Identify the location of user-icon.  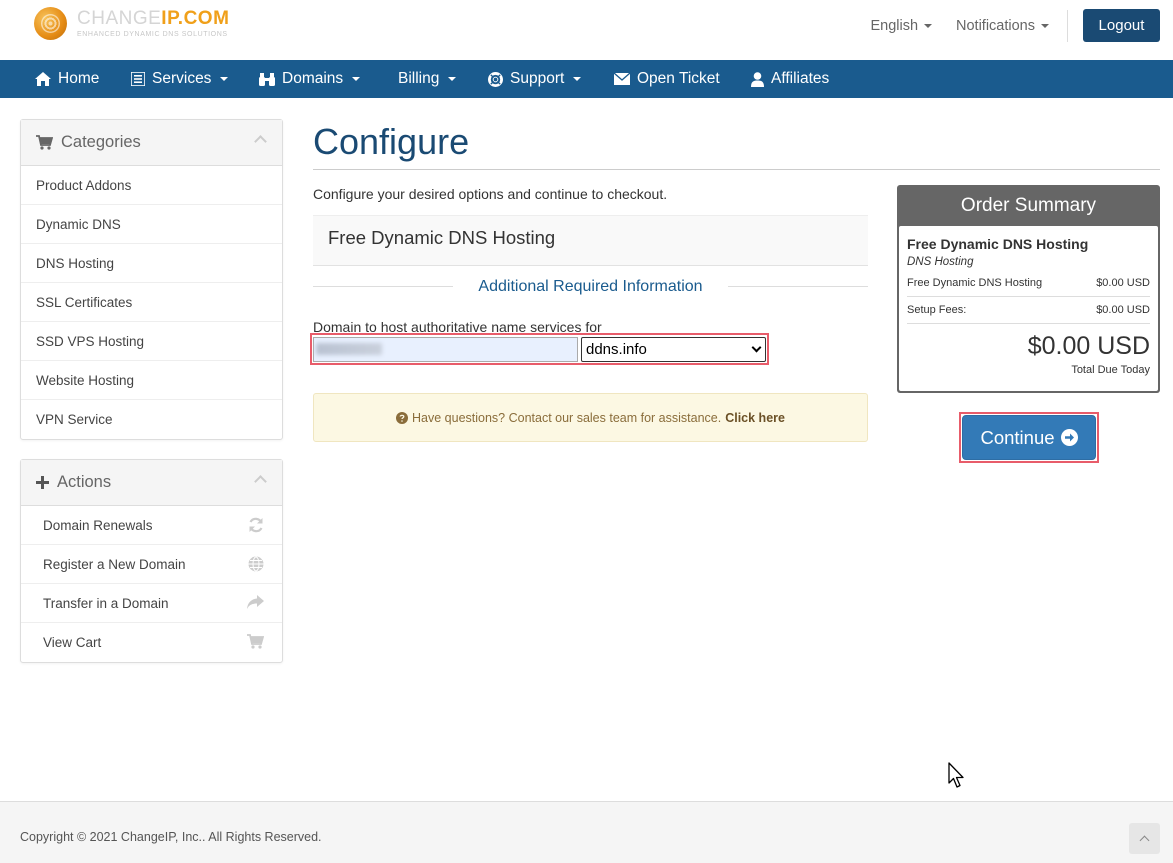
(757, 79).